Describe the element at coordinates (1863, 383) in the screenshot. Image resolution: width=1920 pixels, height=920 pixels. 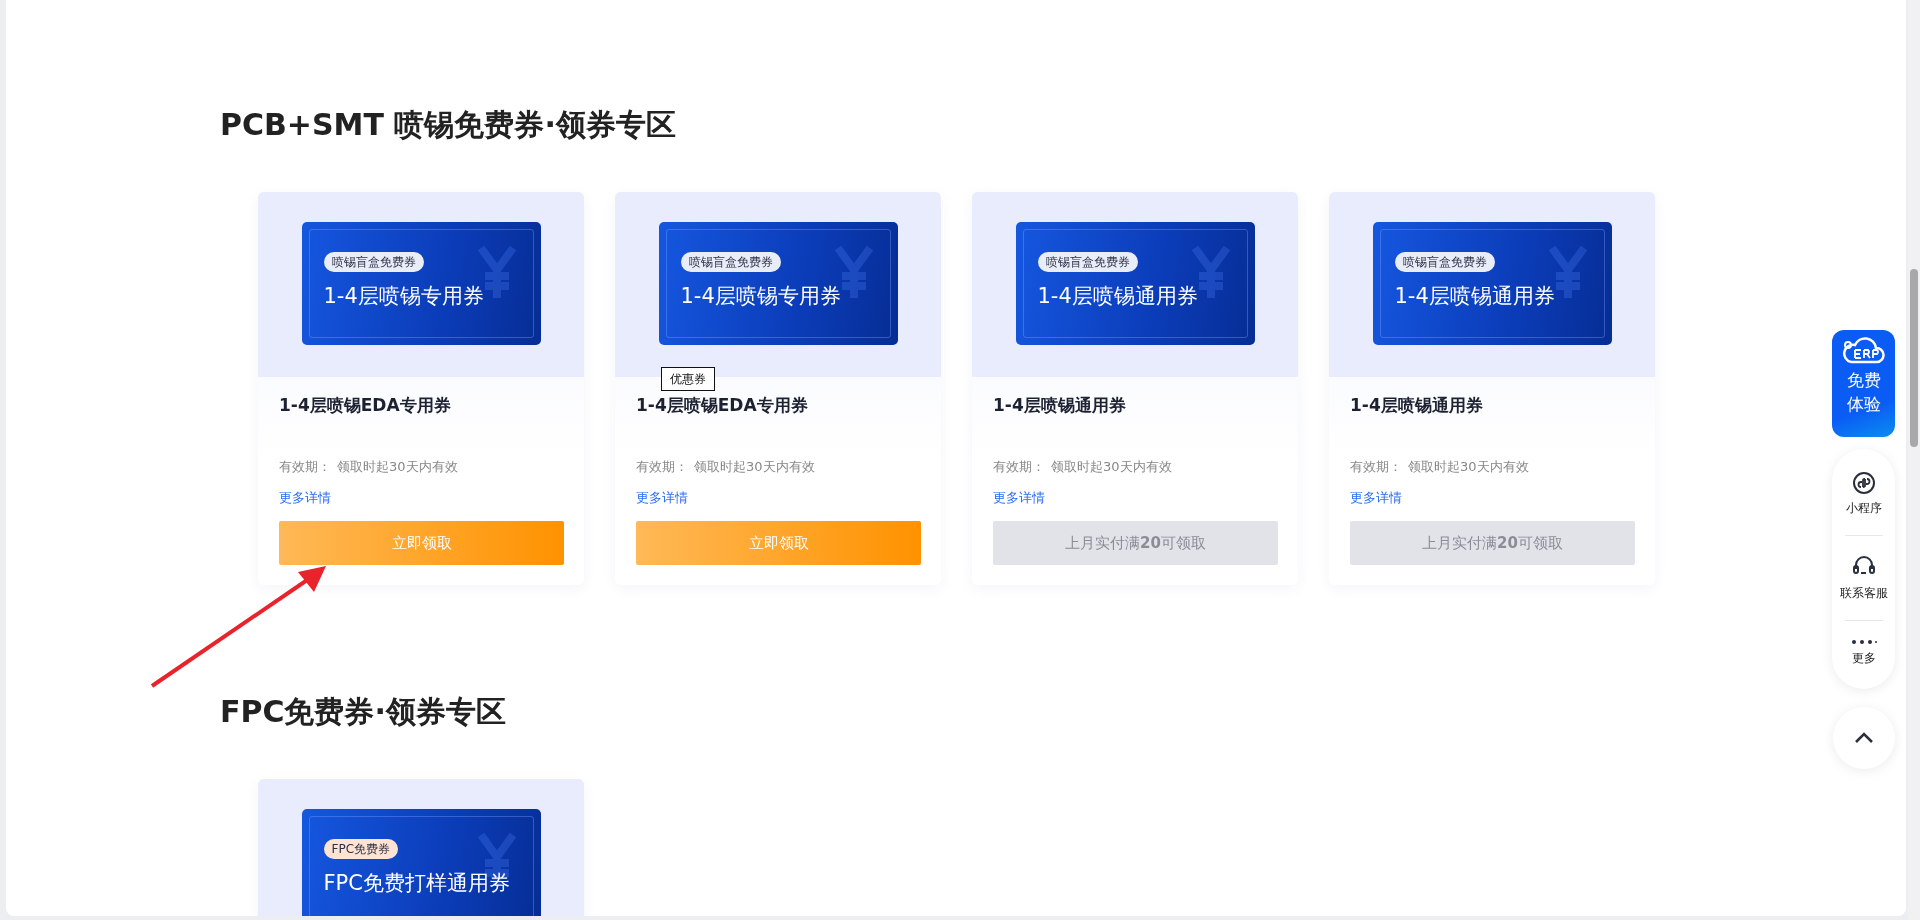
I see `erp-promo-button: 免费体验` at that location.